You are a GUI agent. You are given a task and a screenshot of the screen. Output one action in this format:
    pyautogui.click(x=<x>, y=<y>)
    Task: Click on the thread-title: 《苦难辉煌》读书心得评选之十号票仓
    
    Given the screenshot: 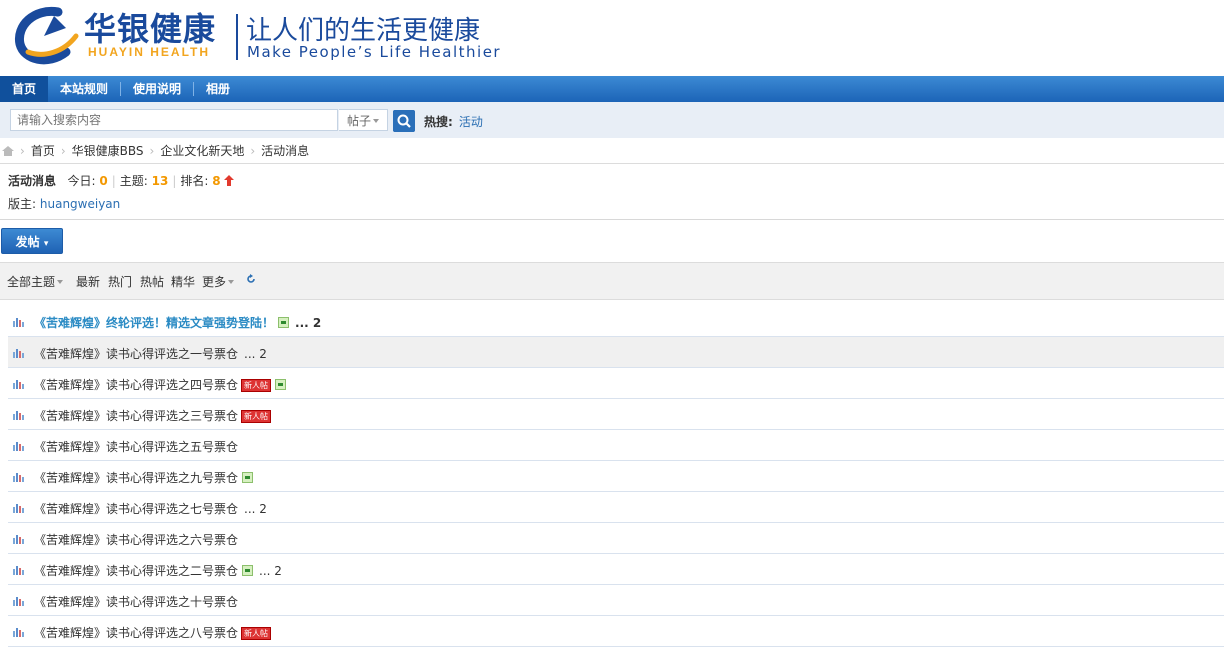 What is the action you would take?
    pyautogui.click(x=136, y=602)
    